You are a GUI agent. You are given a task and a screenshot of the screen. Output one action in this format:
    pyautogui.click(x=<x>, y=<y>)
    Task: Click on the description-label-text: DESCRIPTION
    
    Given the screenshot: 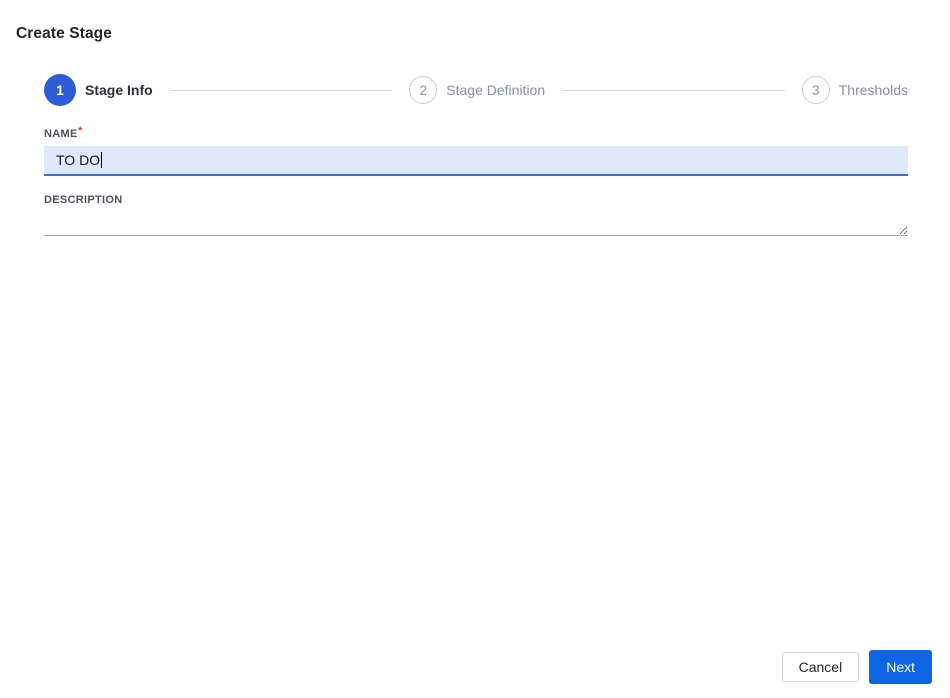 What is the action you would take?
    pyautogui.click(x=83, y=200)
    